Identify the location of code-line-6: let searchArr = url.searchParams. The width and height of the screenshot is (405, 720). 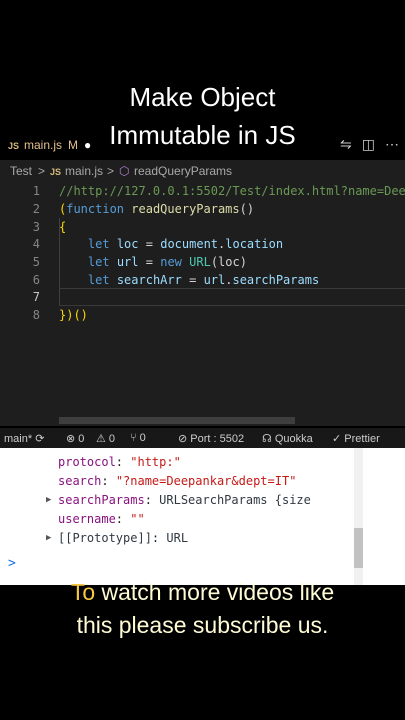
(203, 280).